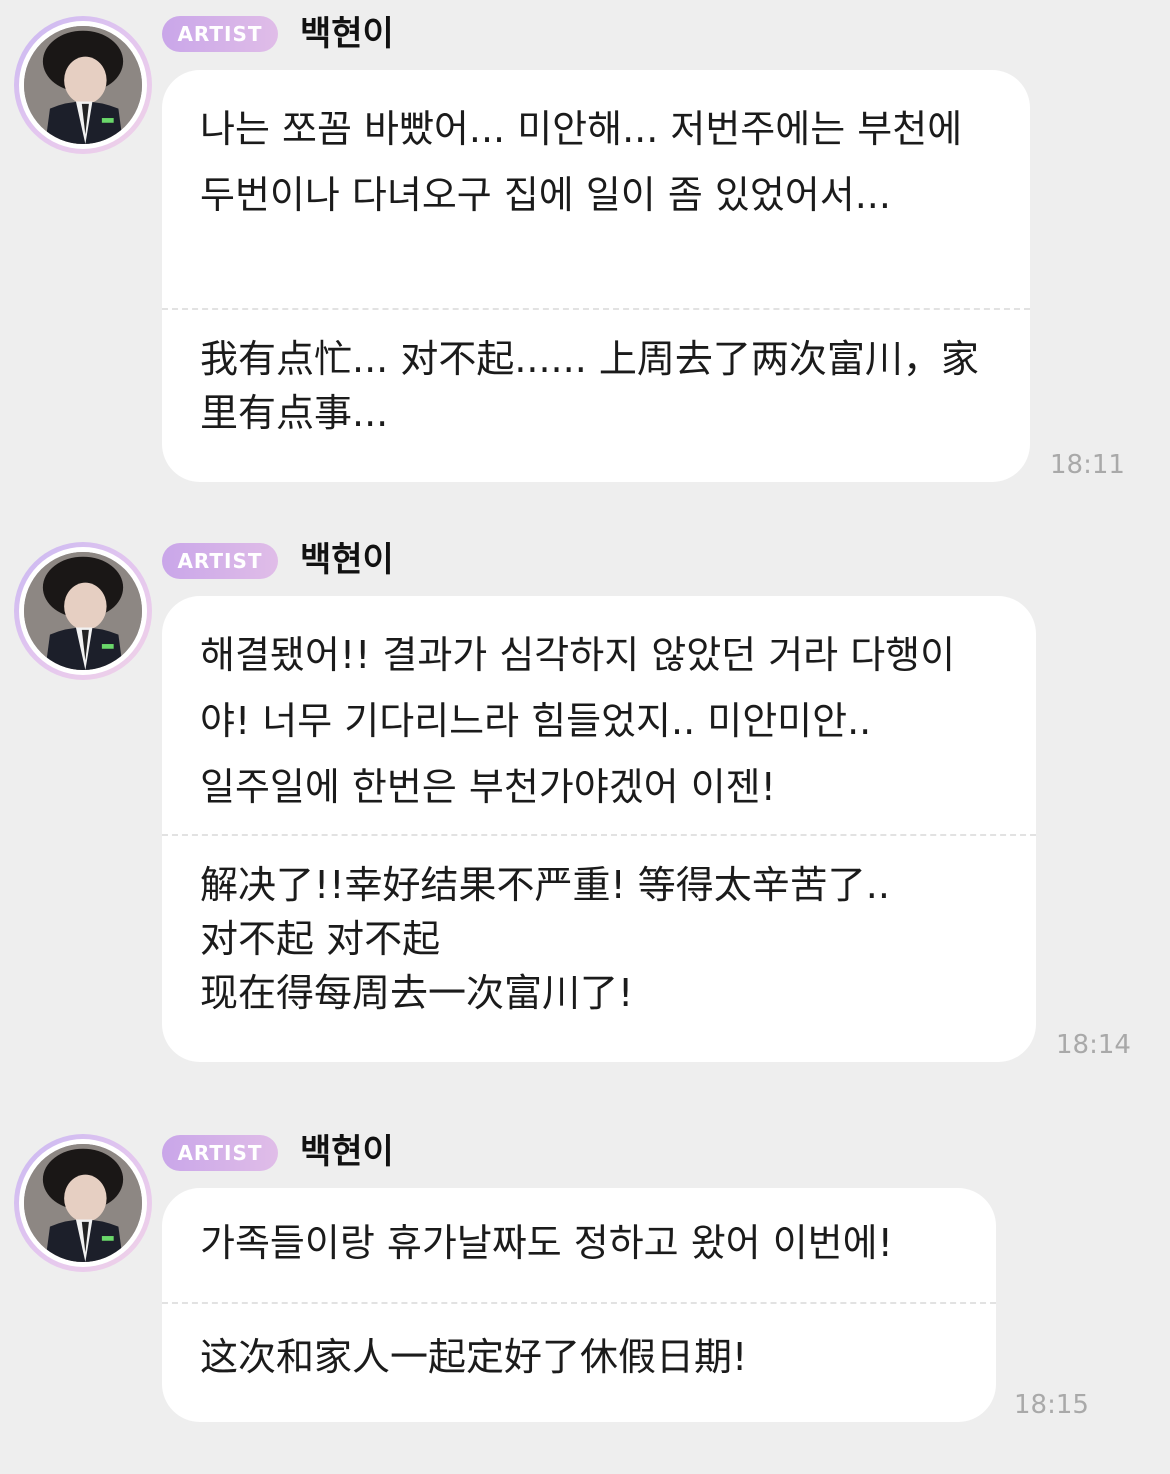 The image size is (1170, 1474). I want to click on message-timestamp: 18:11, so click(1087, 465).